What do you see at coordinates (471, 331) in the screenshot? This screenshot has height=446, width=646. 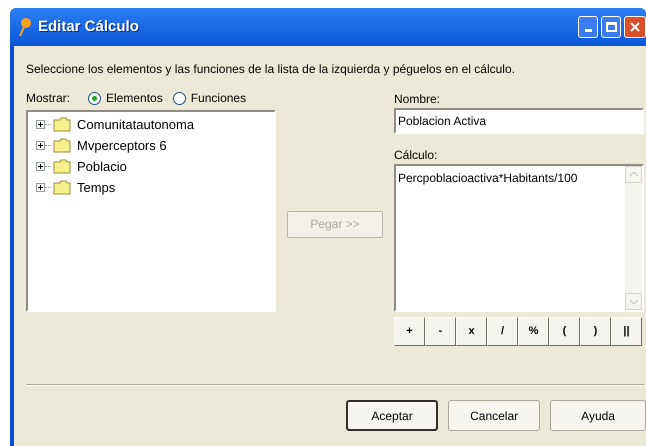 I see `operator-button: x` at bounding box center [471, 331].